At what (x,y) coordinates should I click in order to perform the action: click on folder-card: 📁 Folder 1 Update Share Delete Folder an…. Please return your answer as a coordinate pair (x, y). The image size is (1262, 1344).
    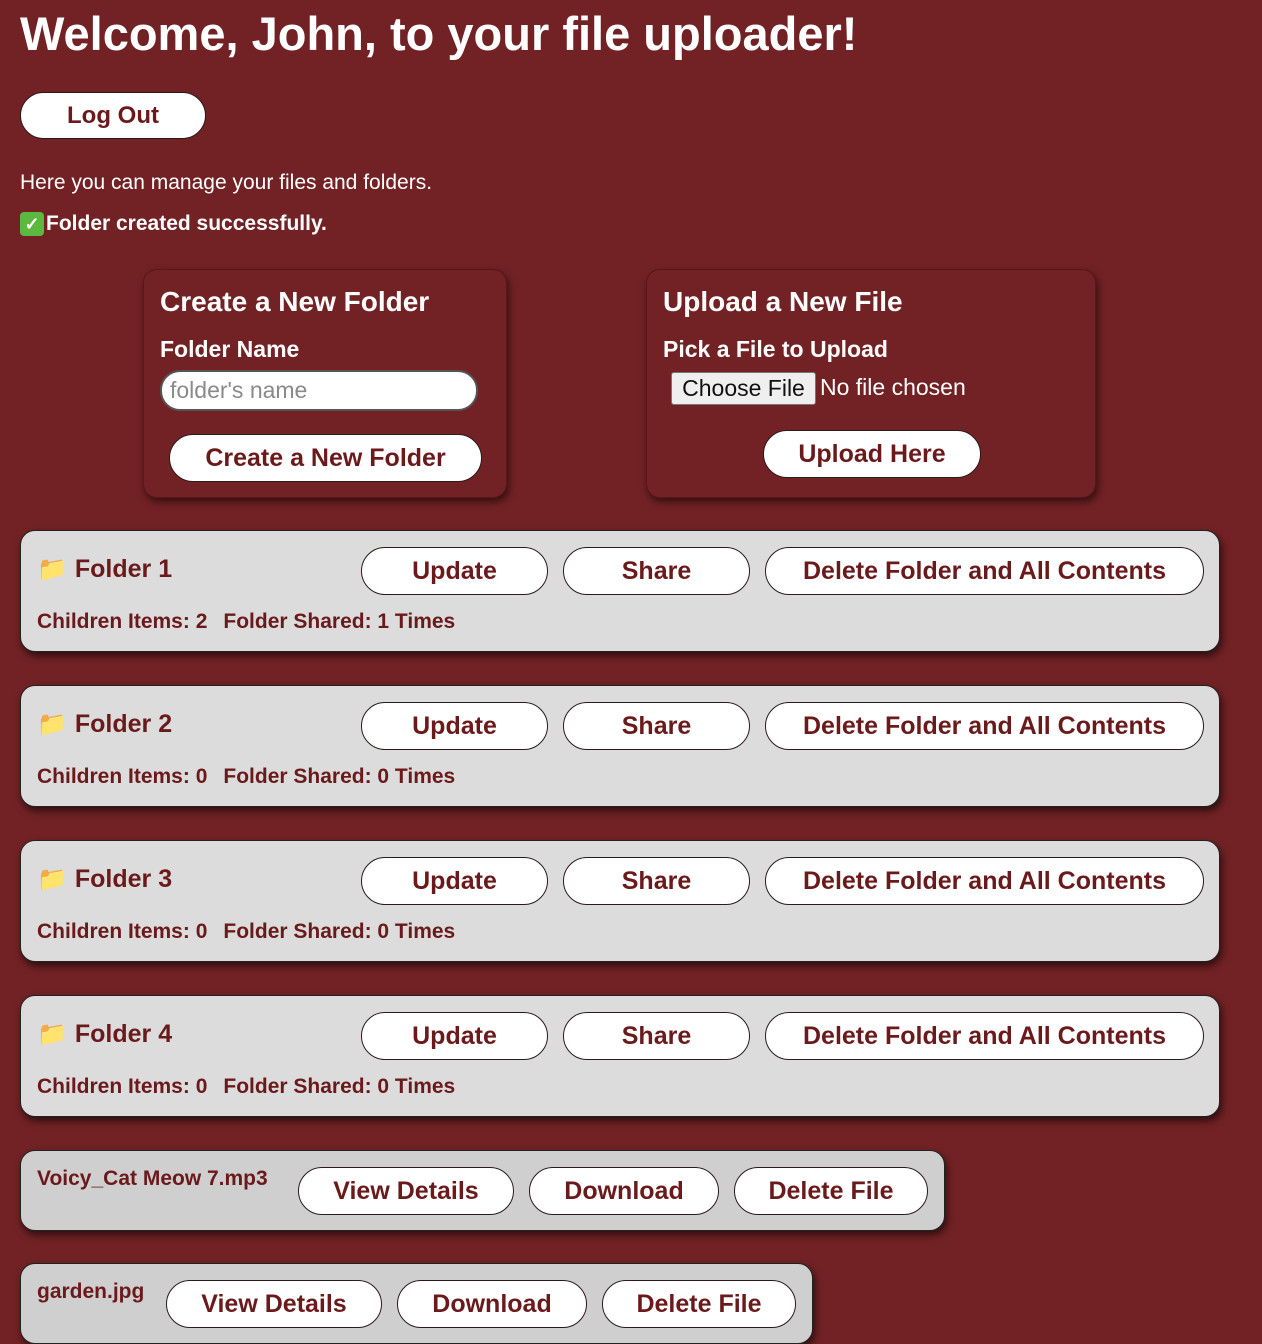
    Looking at the image, I should click on (620, 591).